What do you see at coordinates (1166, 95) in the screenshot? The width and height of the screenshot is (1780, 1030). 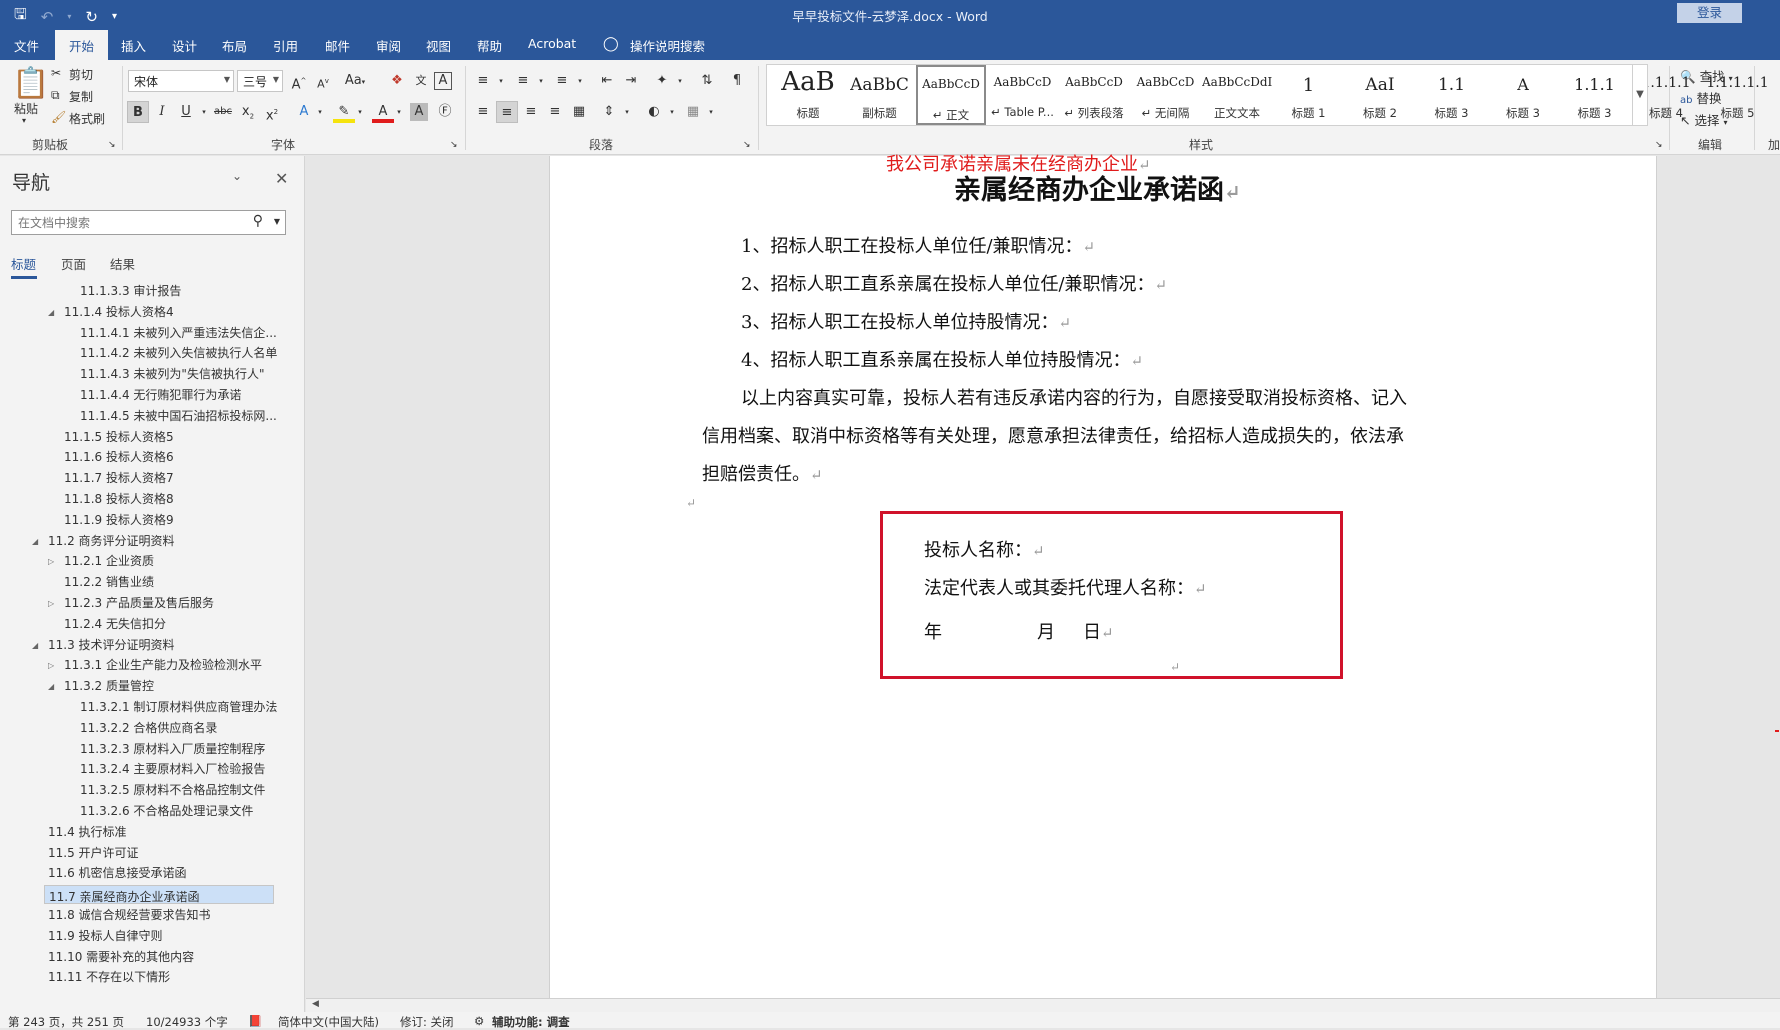 I see `style-item: AaBbCcD ↵ 无间隔` at bounding box center [1166, 95].